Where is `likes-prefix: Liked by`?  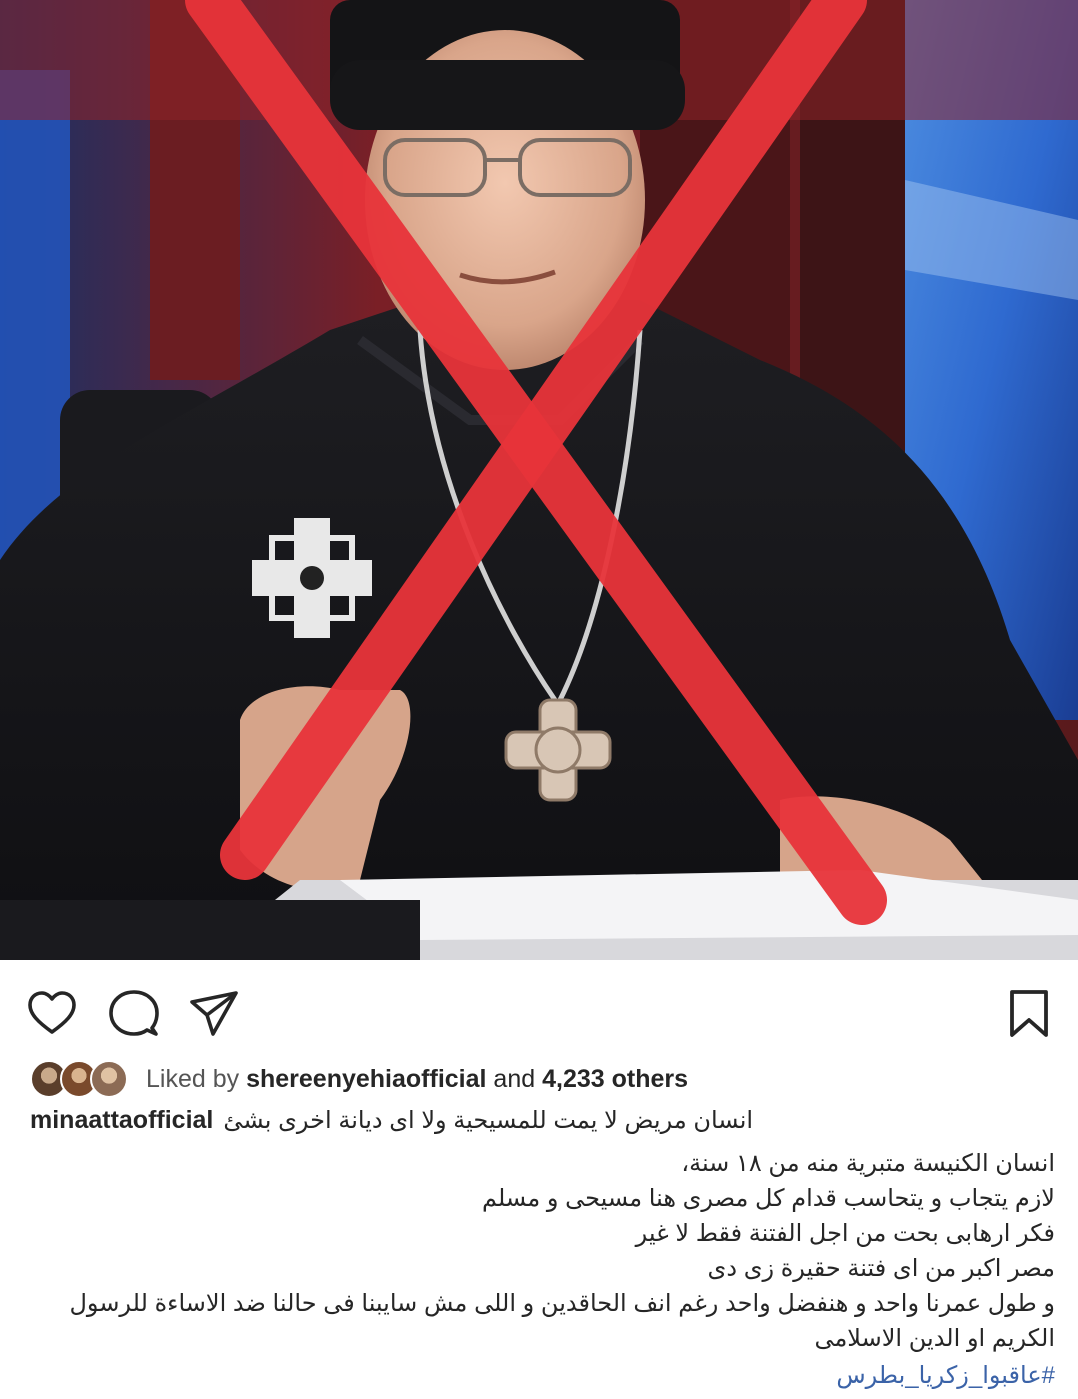 likes-prefix: Liked by is located at coordinates (193, 1078).